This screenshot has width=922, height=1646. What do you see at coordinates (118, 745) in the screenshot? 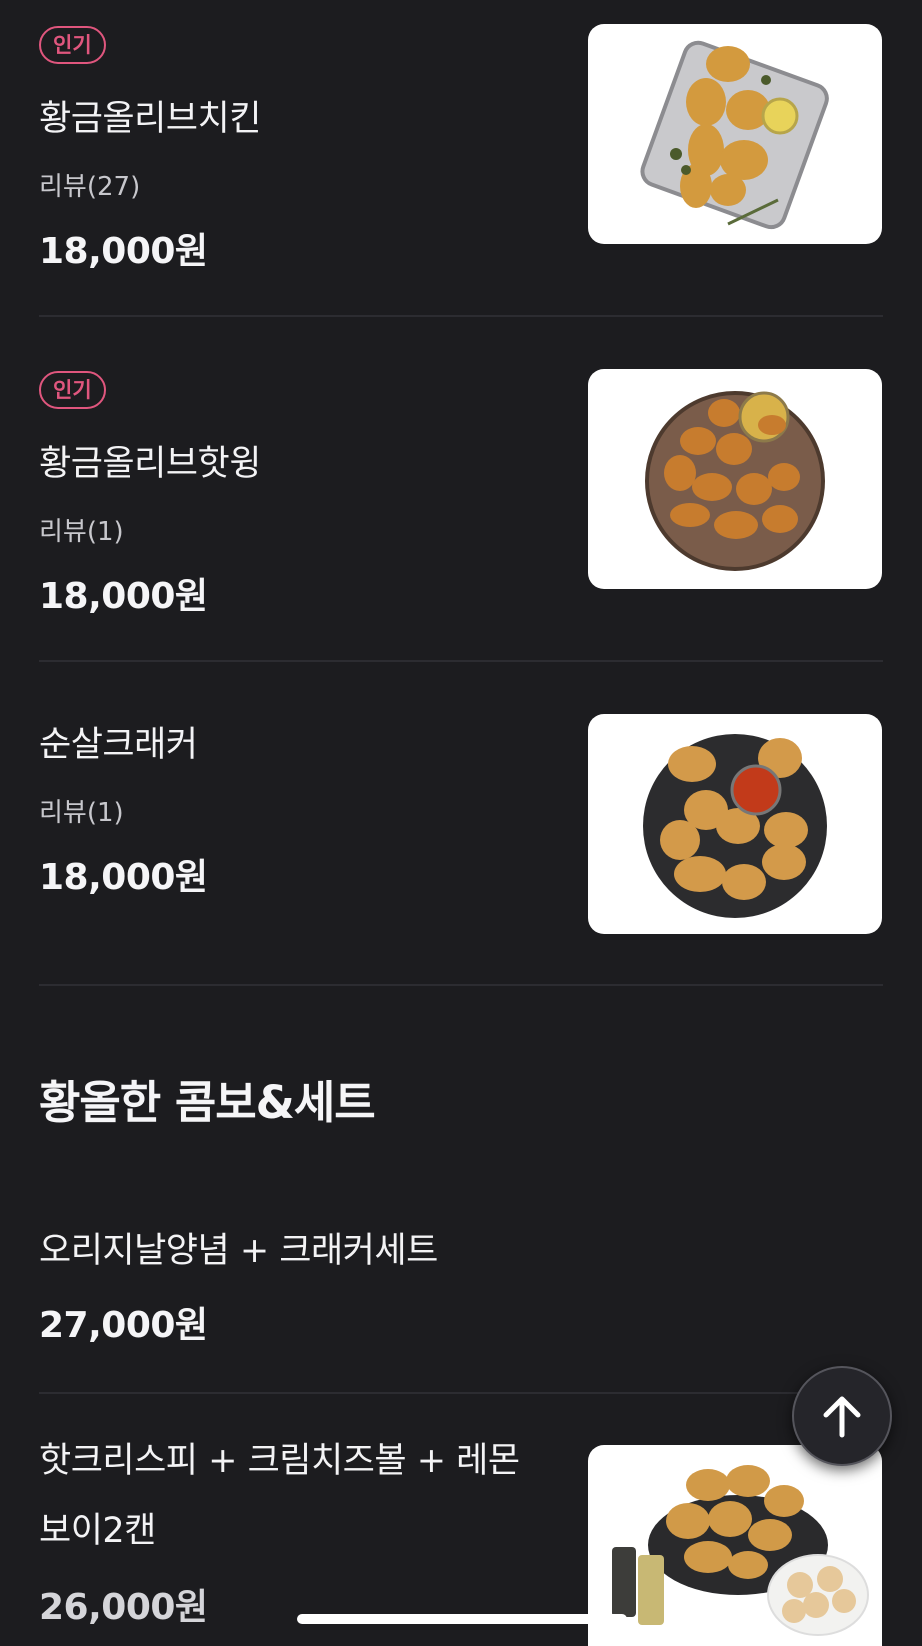
I see `menu-item-name: 순살크래커` at bounding box center [118, 745].